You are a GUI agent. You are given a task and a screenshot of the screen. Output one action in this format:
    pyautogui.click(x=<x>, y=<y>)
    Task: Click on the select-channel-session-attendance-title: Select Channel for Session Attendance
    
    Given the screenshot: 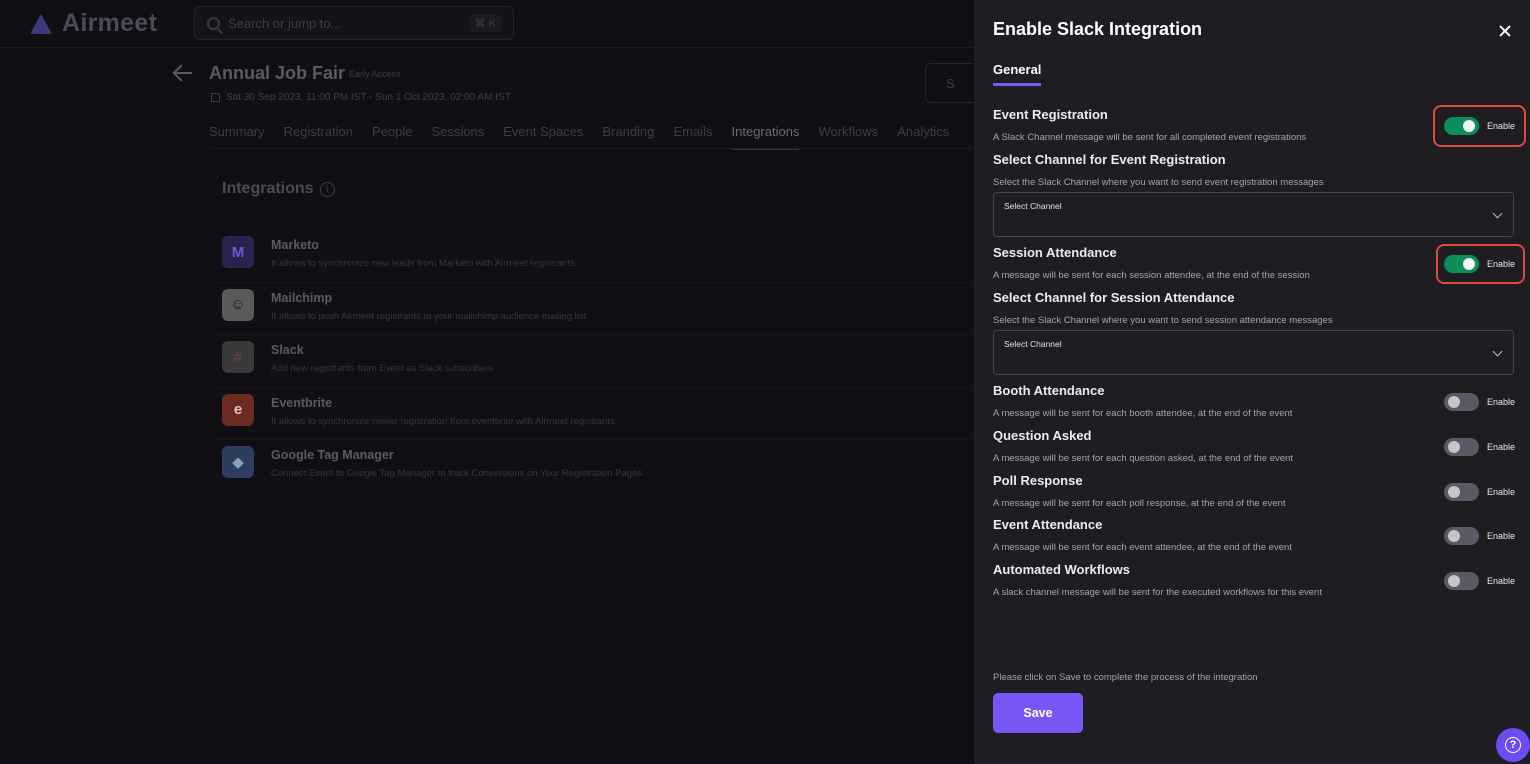 What is the action you would take?
    pyautogui.click(x=1114, y=297)
    